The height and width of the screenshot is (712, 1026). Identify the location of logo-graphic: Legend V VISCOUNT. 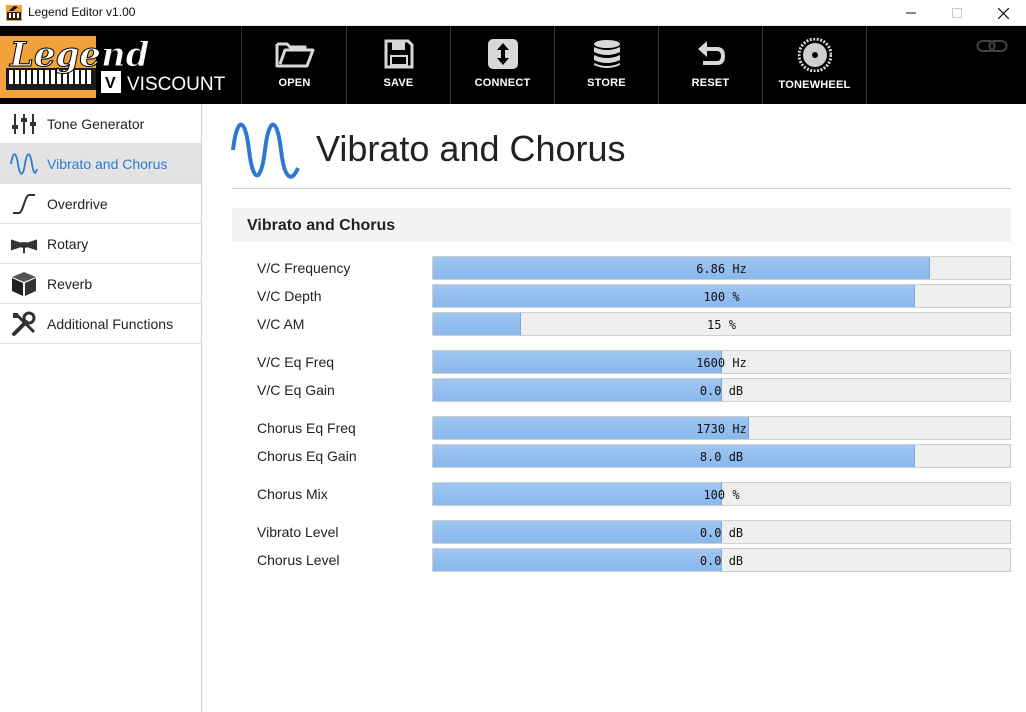
(113, 66).